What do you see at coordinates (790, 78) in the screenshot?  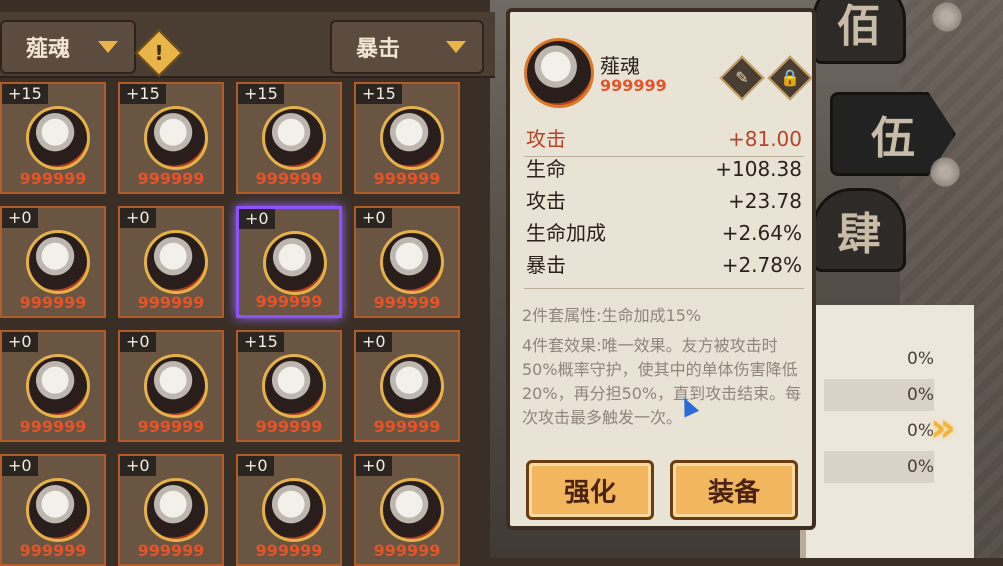 I see `lock-icon: 🔒` at bounding box center [790, 78].